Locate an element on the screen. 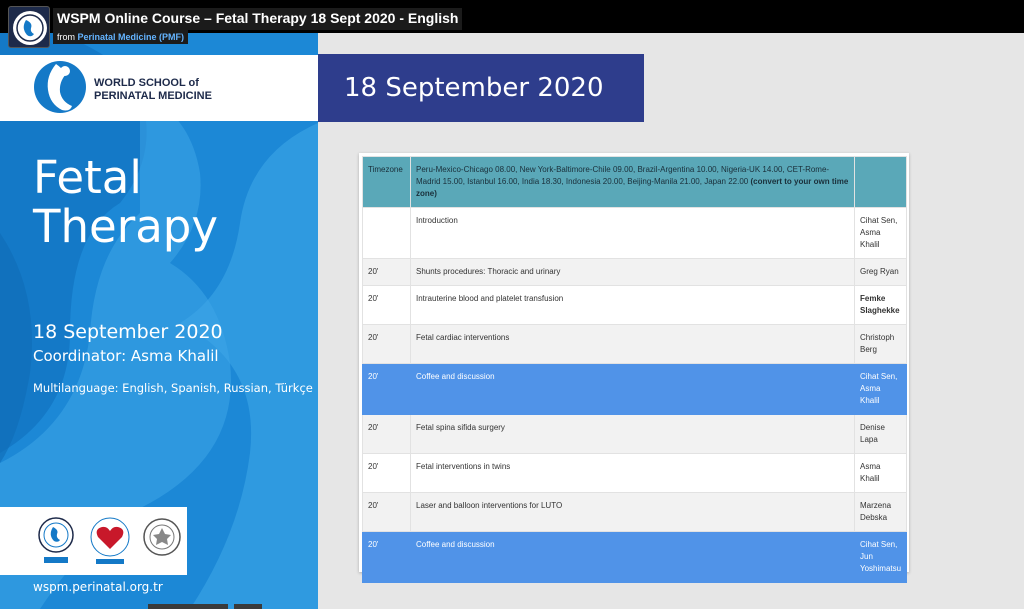  row-speaker: Asma Khalil is located at coordinates (880, 473).